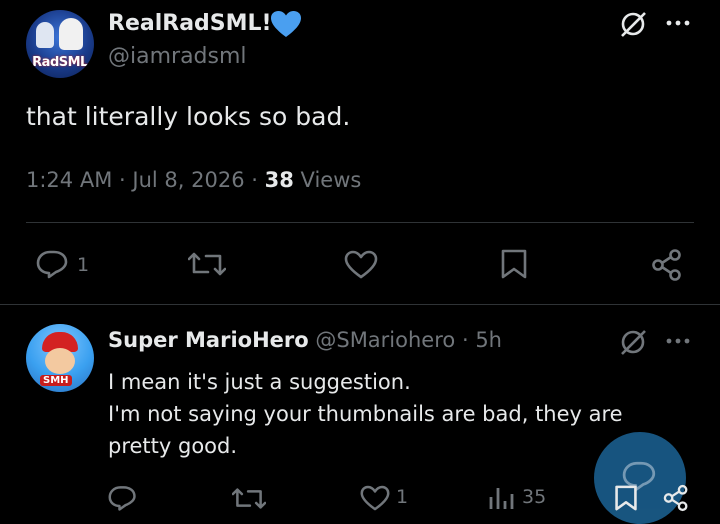 The image size is (720, 524). Describe the element at coordinates (69, 180) in the screenshot. I see `tweet-time: 1:24 AM` at that location.